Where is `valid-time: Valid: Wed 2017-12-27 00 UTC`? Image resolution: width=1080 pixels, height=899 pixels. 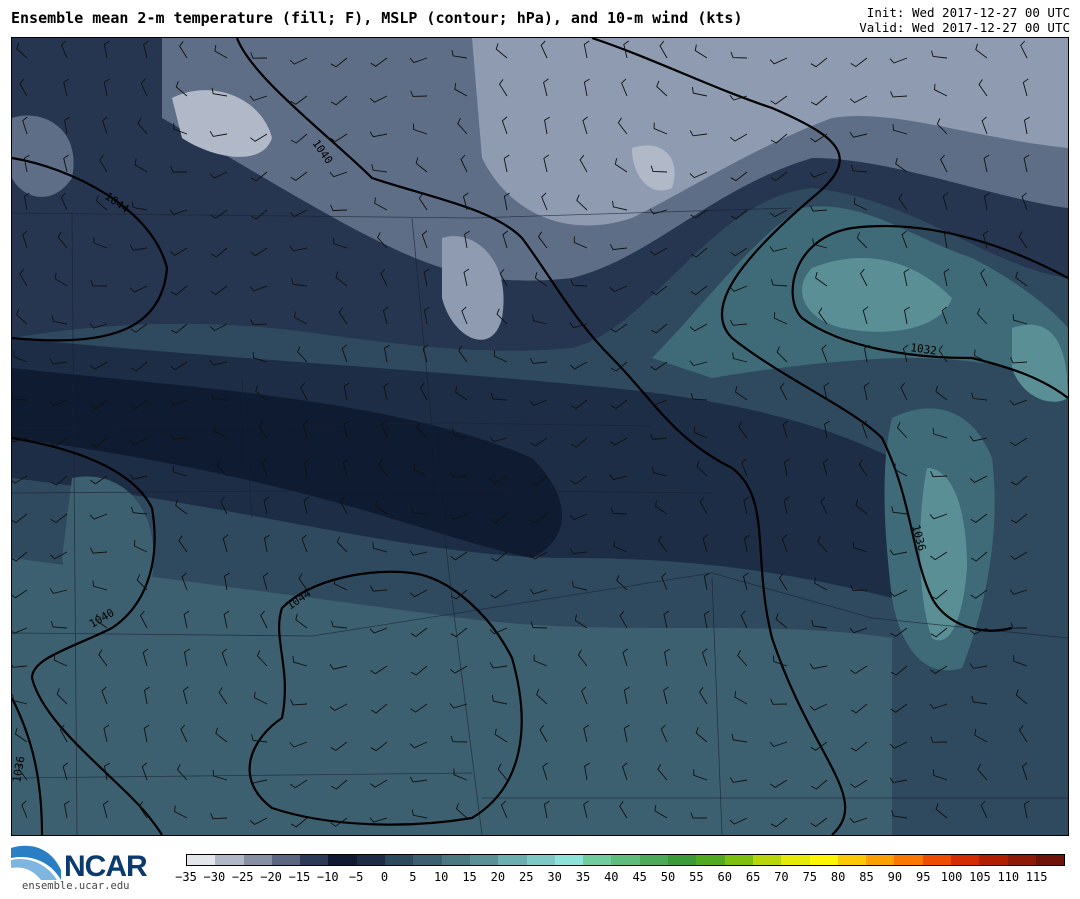
valid-time: Valid: Wed 2017-12-27 00 UTC is located at coordinates (964, 27).